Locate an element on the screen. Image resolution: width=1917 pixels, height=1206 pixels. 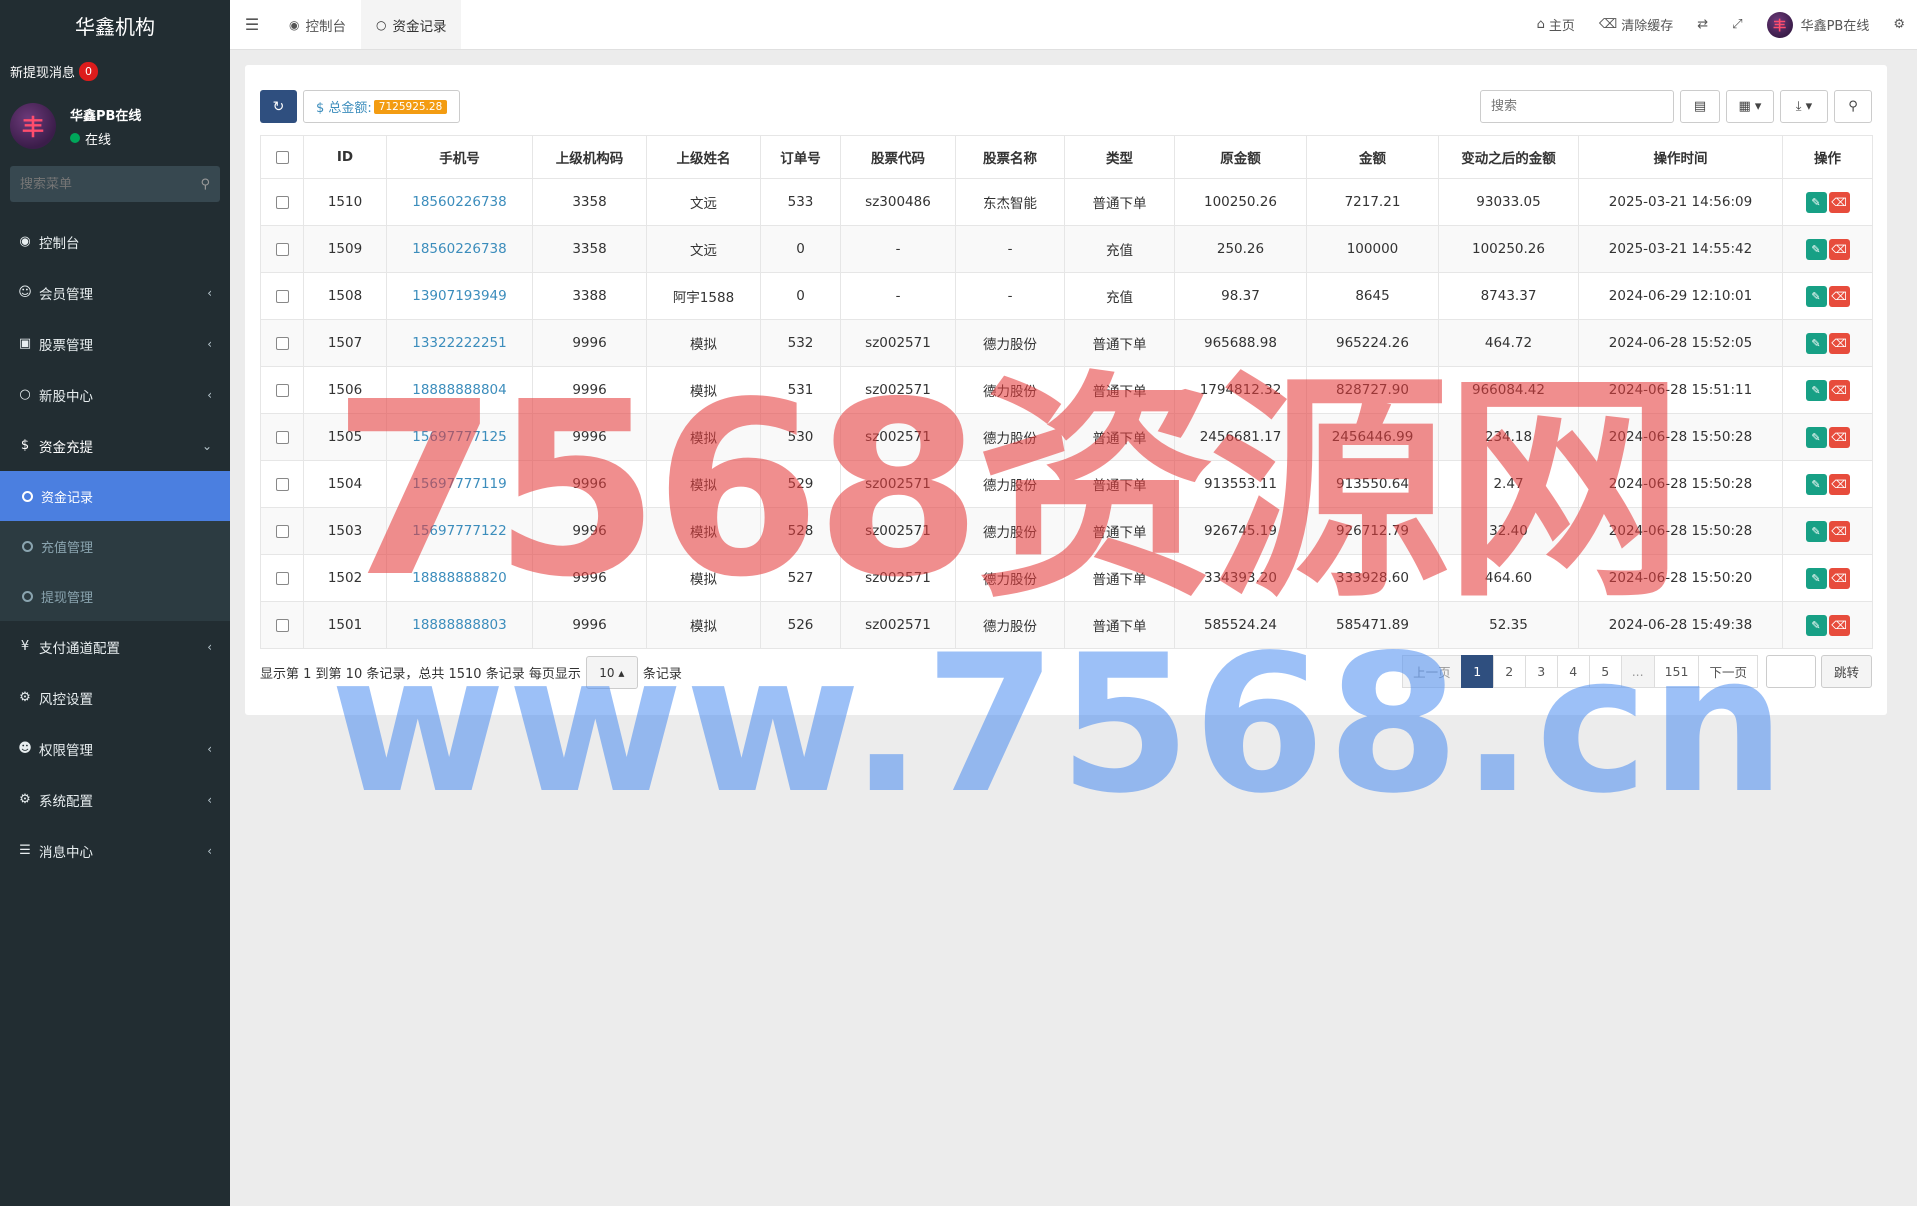
toggle-view-button: ▤ is located at coordinates (1700, 106).